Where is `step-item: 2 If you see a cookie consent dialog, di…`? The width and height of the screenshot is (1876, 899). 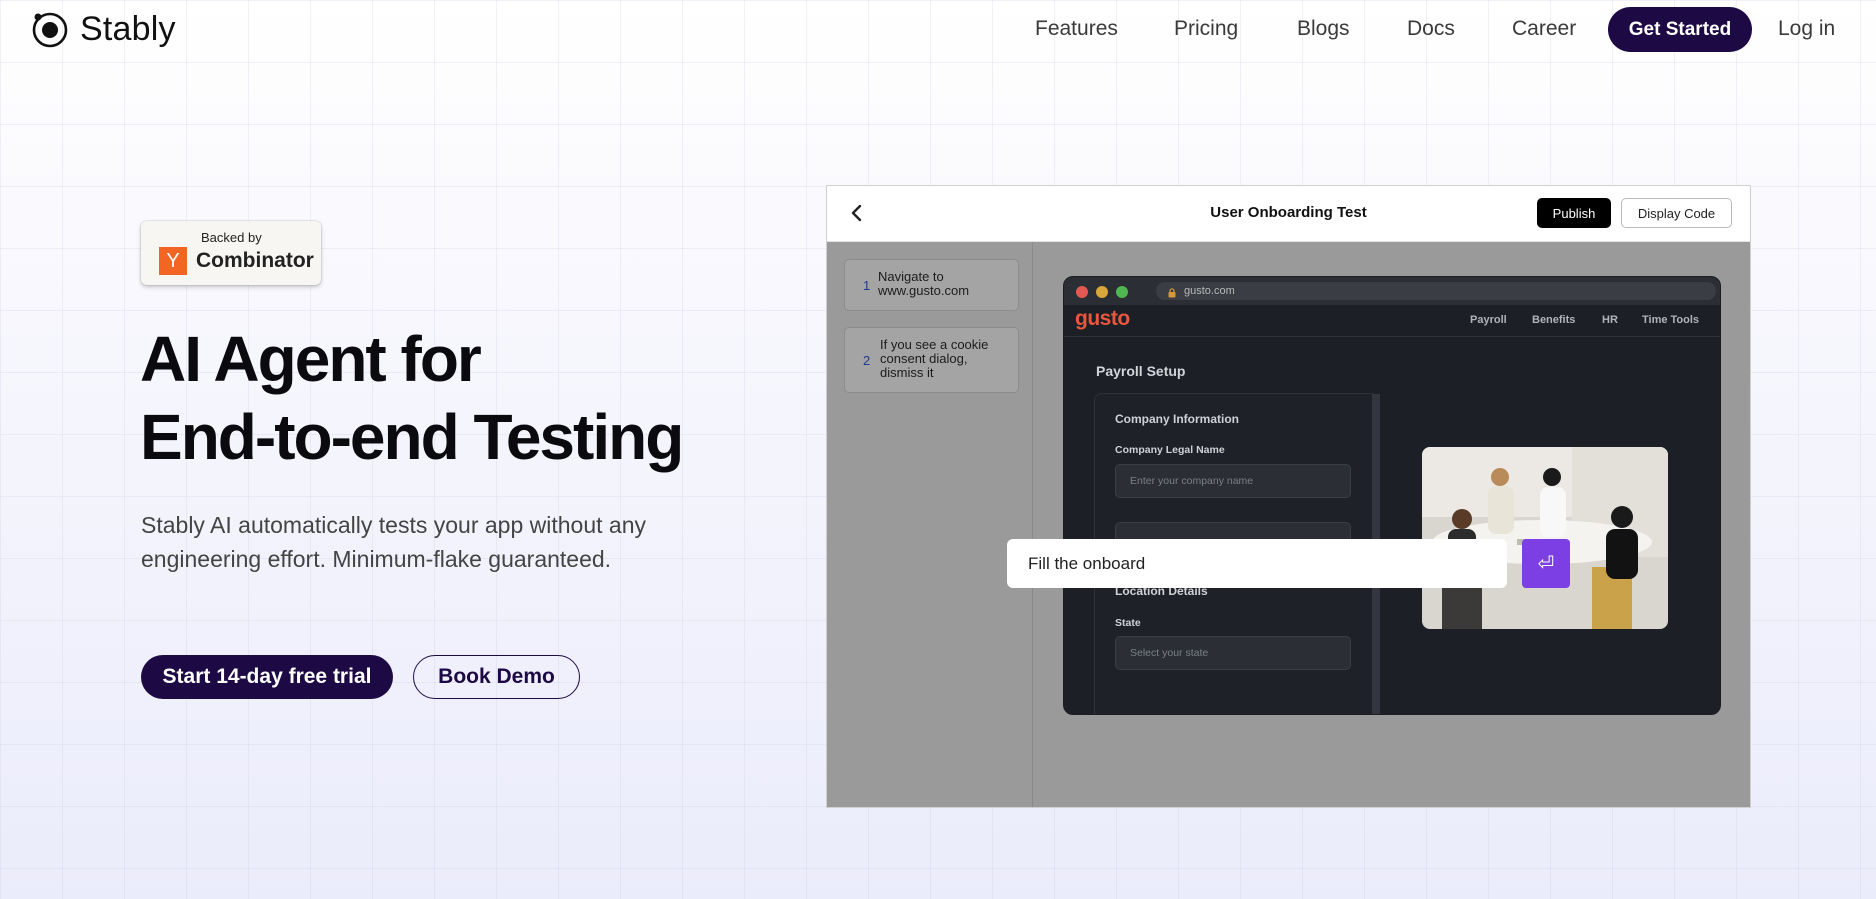
step-item: 2 If you see a cookie consent dialog, di… is located at coordinates (931, 360).